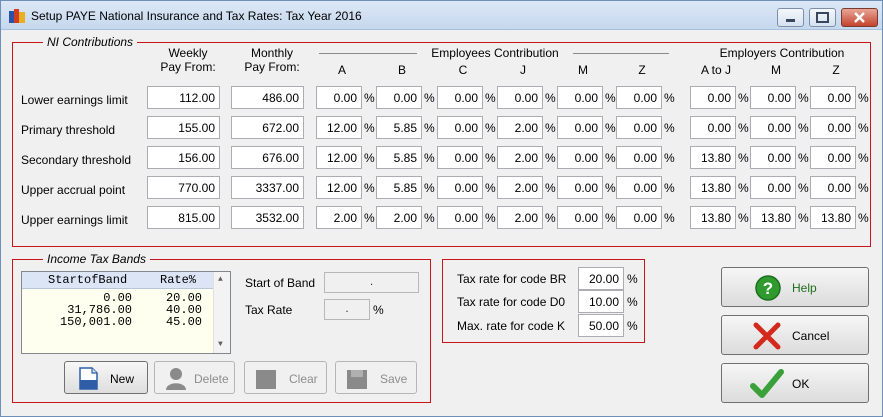 This screenshot has width=883, height=417. What do you see at coordinates (17, 16) in the screenshot?
I see `app-icon` at bounding box center [17, 16].